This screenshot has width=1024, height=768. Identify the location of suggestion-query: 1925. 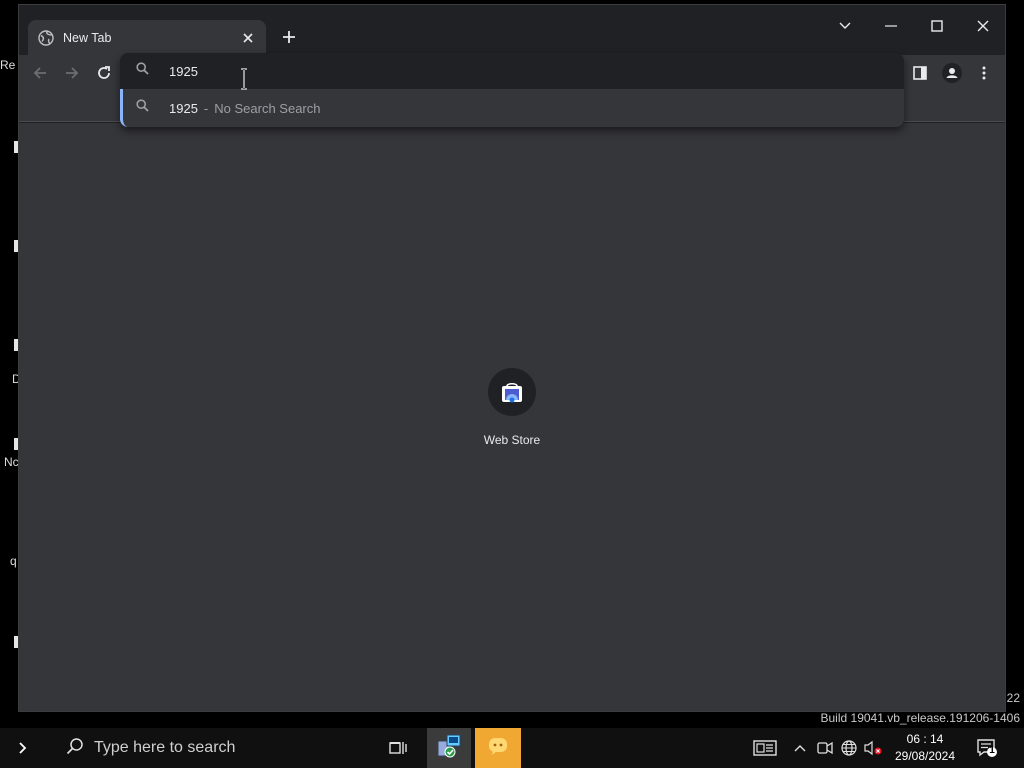
(183, 108).